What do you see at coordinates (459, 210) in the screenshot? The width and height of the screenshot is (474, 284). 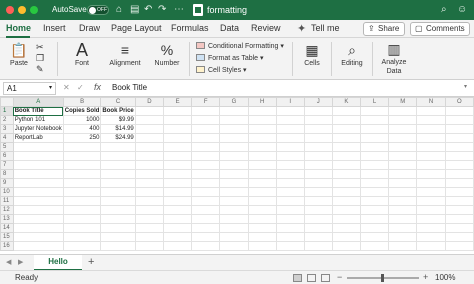 I see `cell-o12` at bounding box center [459, 210].